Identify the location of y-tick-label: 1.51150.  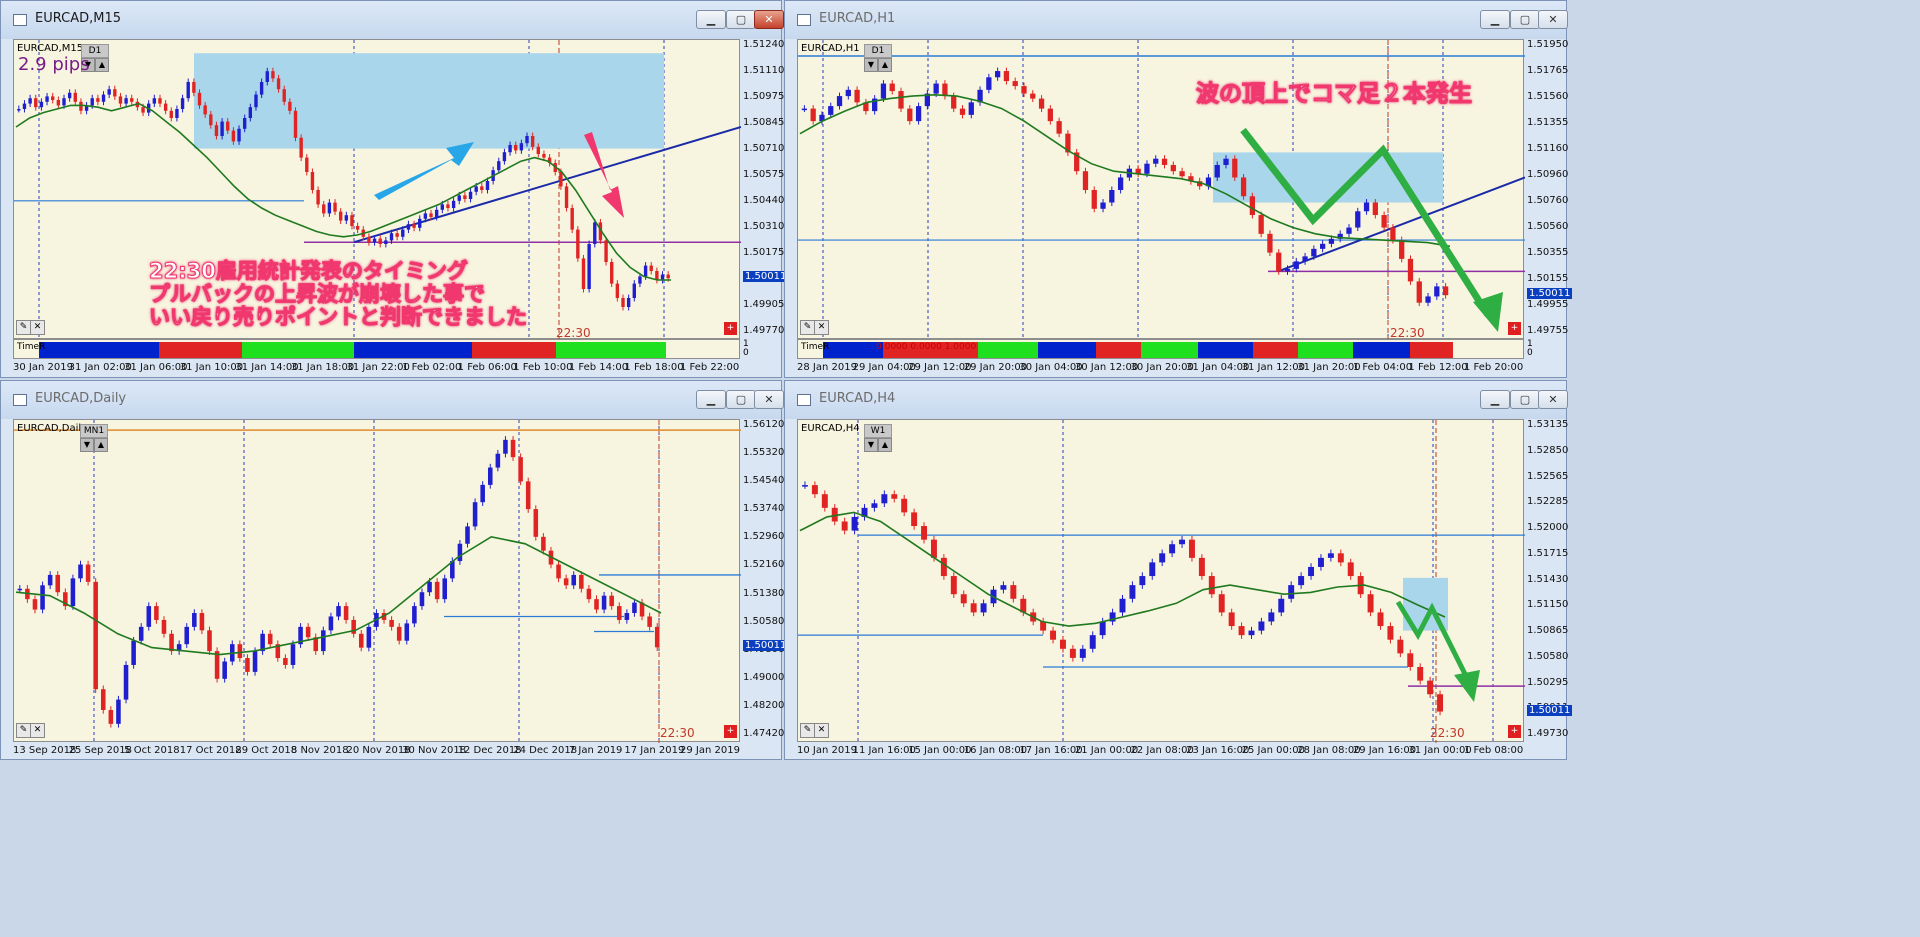
(1548, 605).